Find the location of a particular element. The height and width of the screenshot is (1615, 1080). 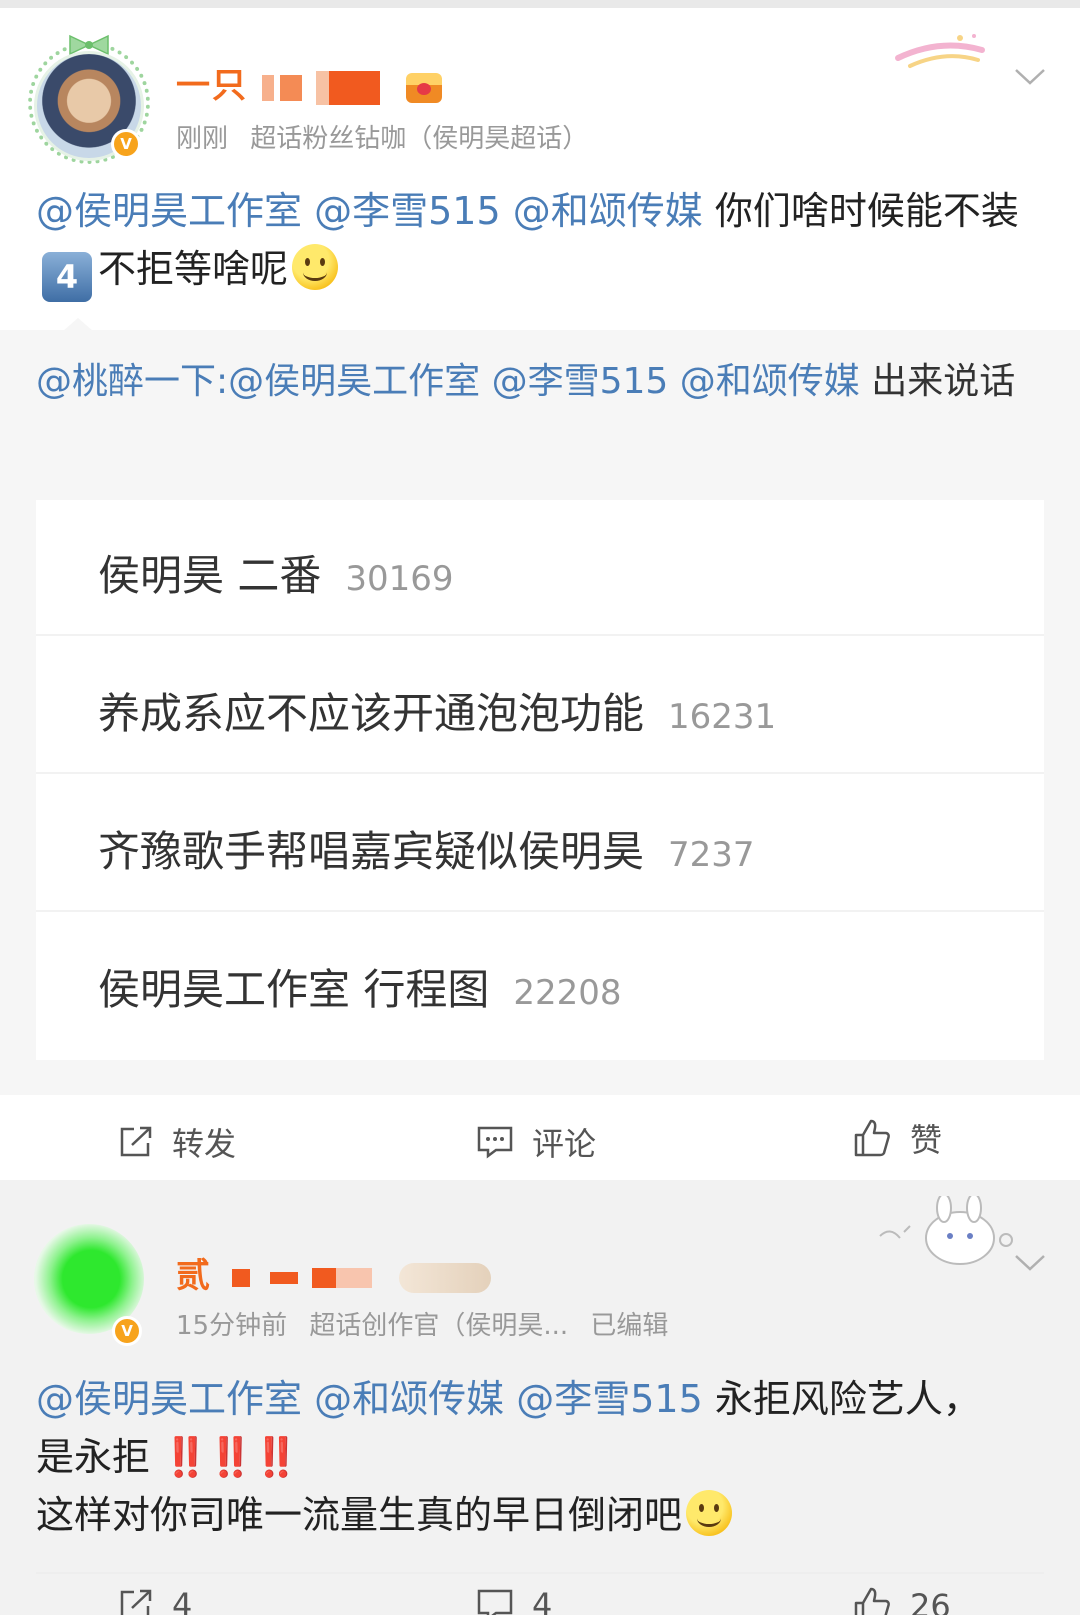

comment-button: 4 is located at coordinates (514, 1600).